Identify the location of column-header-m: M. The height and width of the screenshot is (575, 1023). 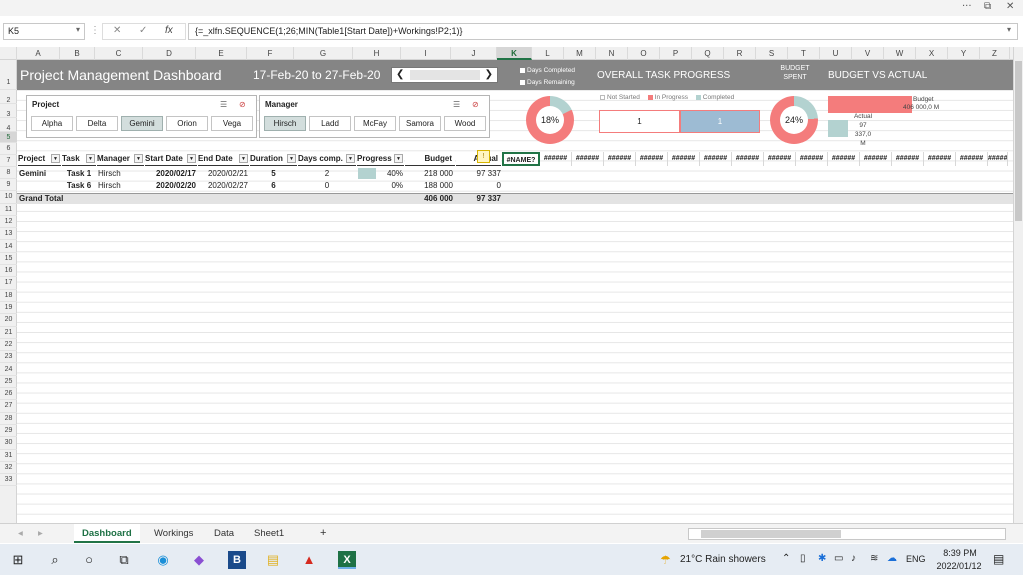
(580, 53).